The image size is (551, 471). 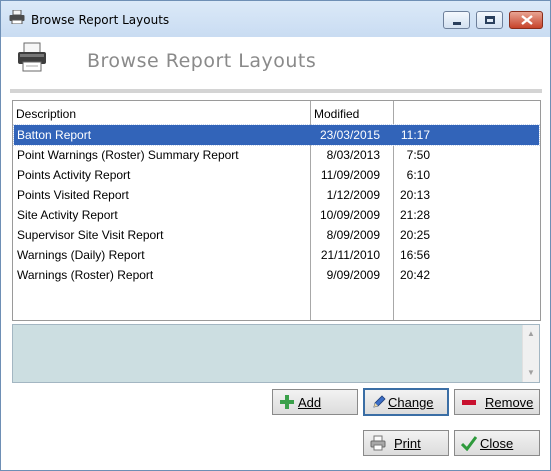 I want to click on row-description: Site Activity Report, so click(x=67, y=215).